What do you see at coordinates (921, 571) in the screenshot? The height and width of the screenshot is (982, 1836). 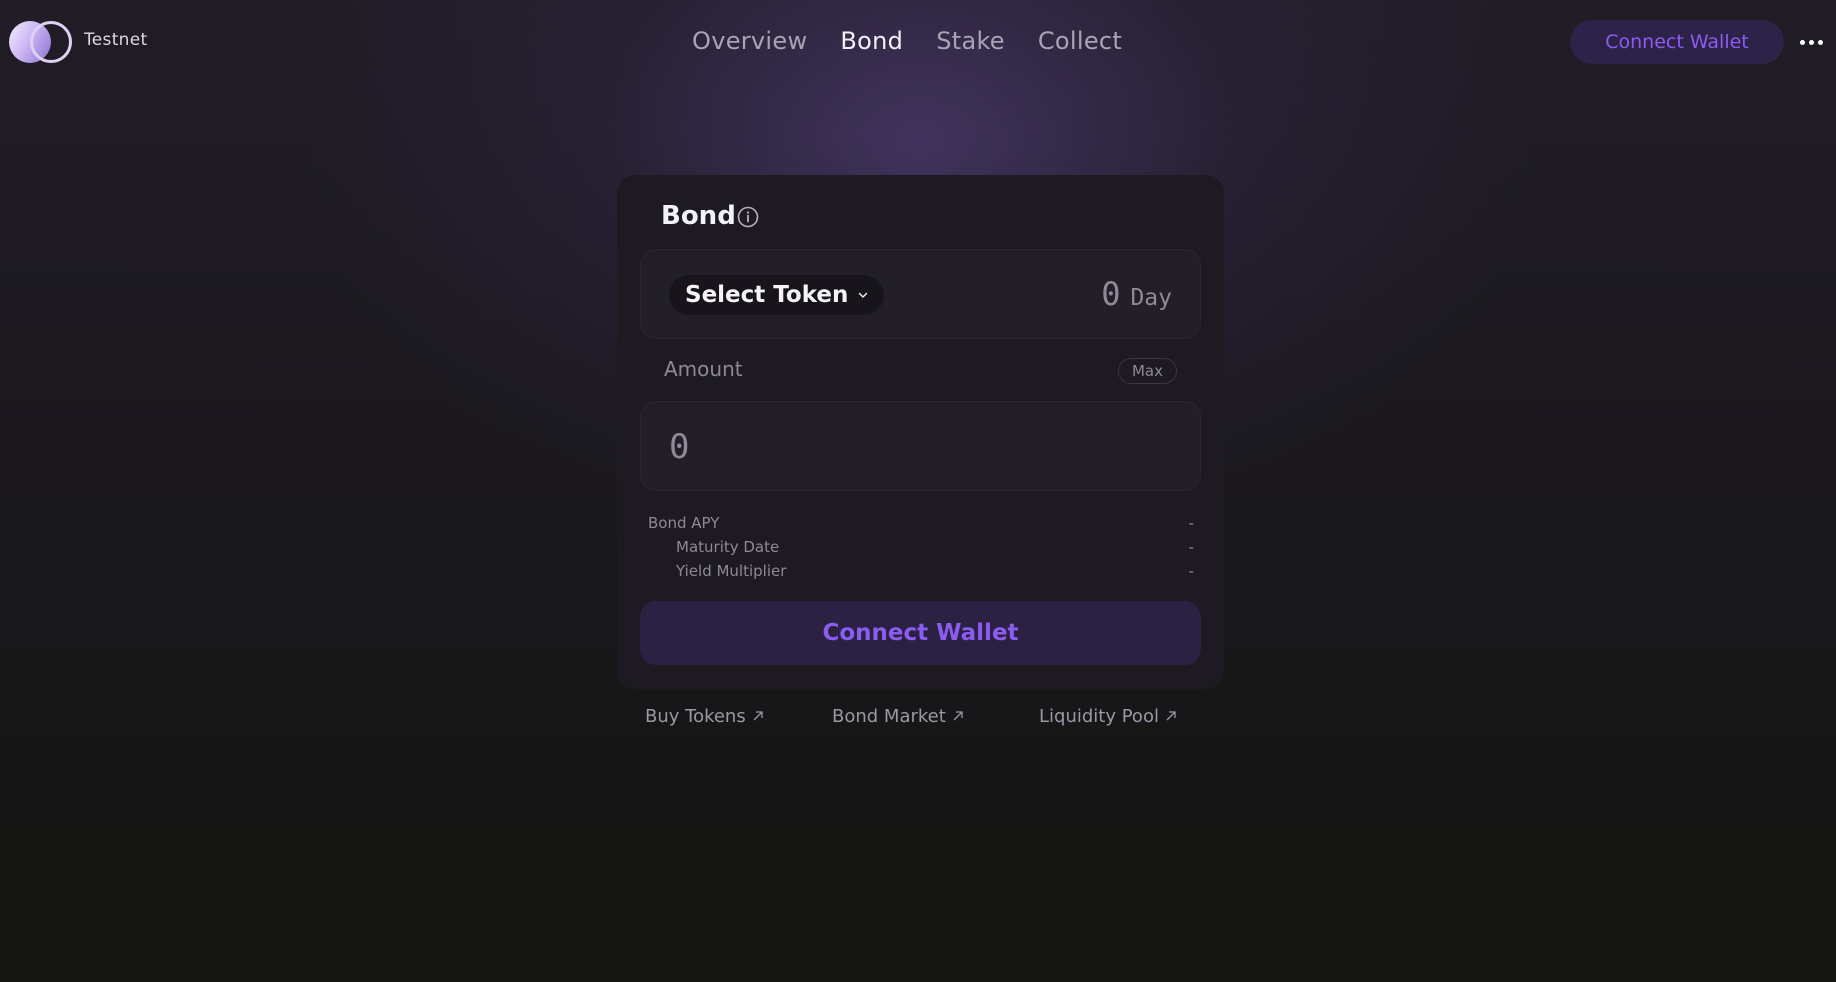 I see `stat-row-yield-multiplier: Yield Multiplier -` at bounding box center [921, 571].